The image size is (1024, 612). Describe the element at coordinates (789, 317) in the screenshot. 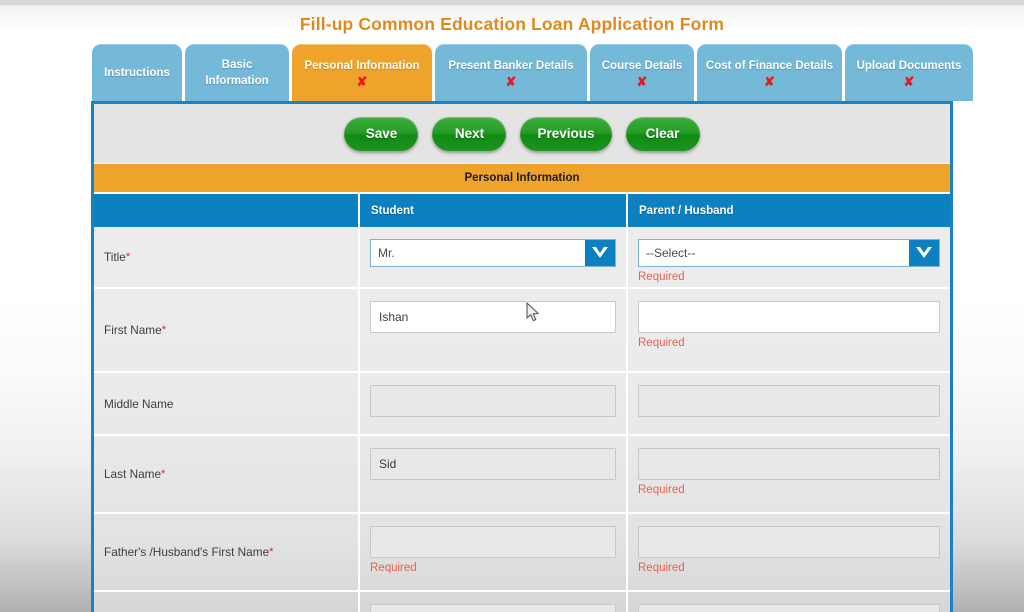

I see `first-name-parent-input` at that location.